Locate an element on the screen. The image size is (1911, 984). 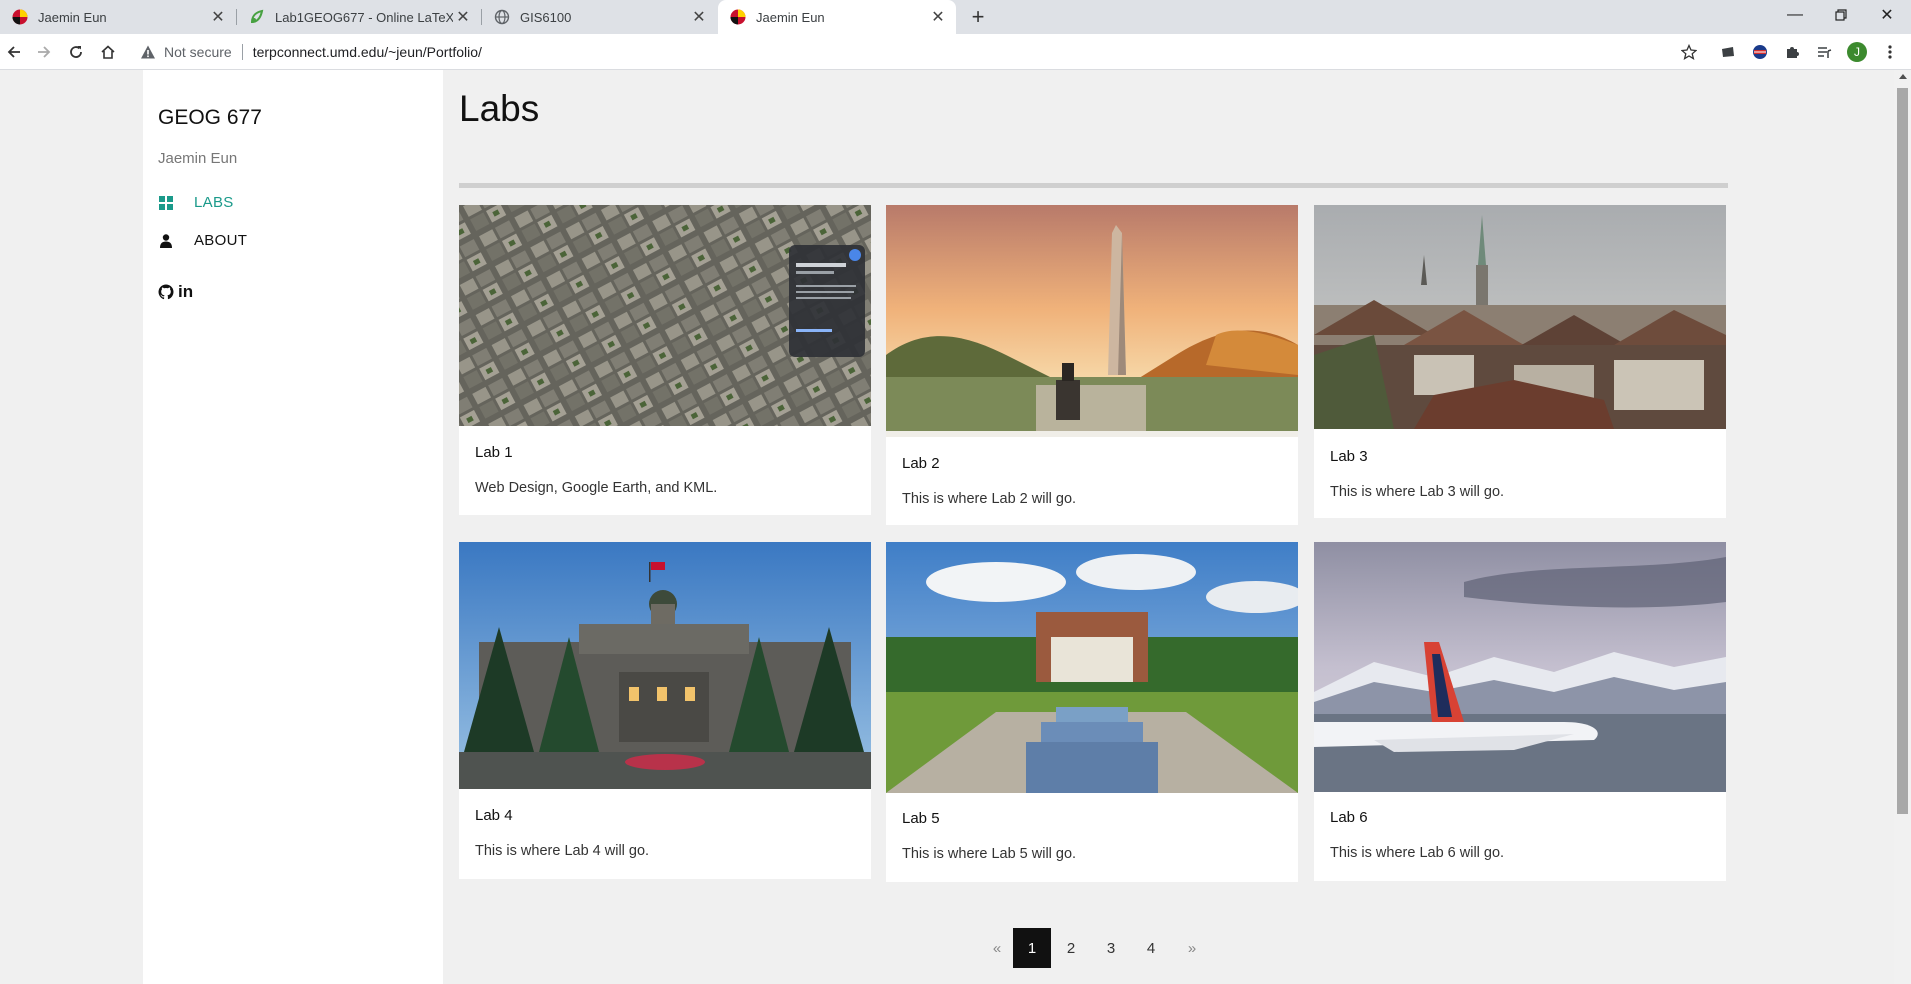
menu-kebab-icon is located at coordinates (1890, 52).